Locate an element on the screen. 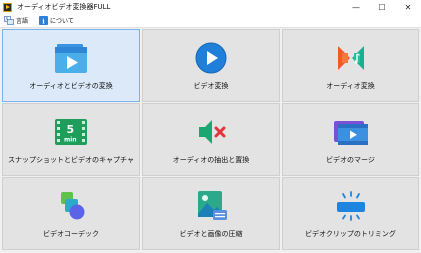  play-circle-icon is located at coordinates (211, 58).